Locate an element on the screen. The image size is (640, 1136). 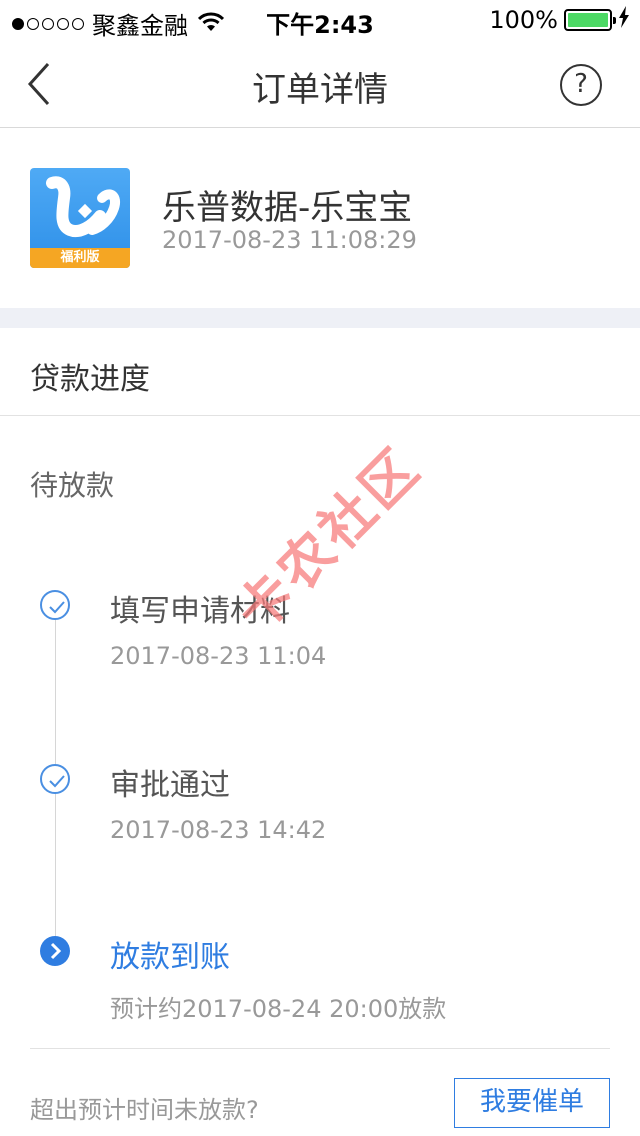
chevron-right-circle-icon is located at coordinates (55, 951).